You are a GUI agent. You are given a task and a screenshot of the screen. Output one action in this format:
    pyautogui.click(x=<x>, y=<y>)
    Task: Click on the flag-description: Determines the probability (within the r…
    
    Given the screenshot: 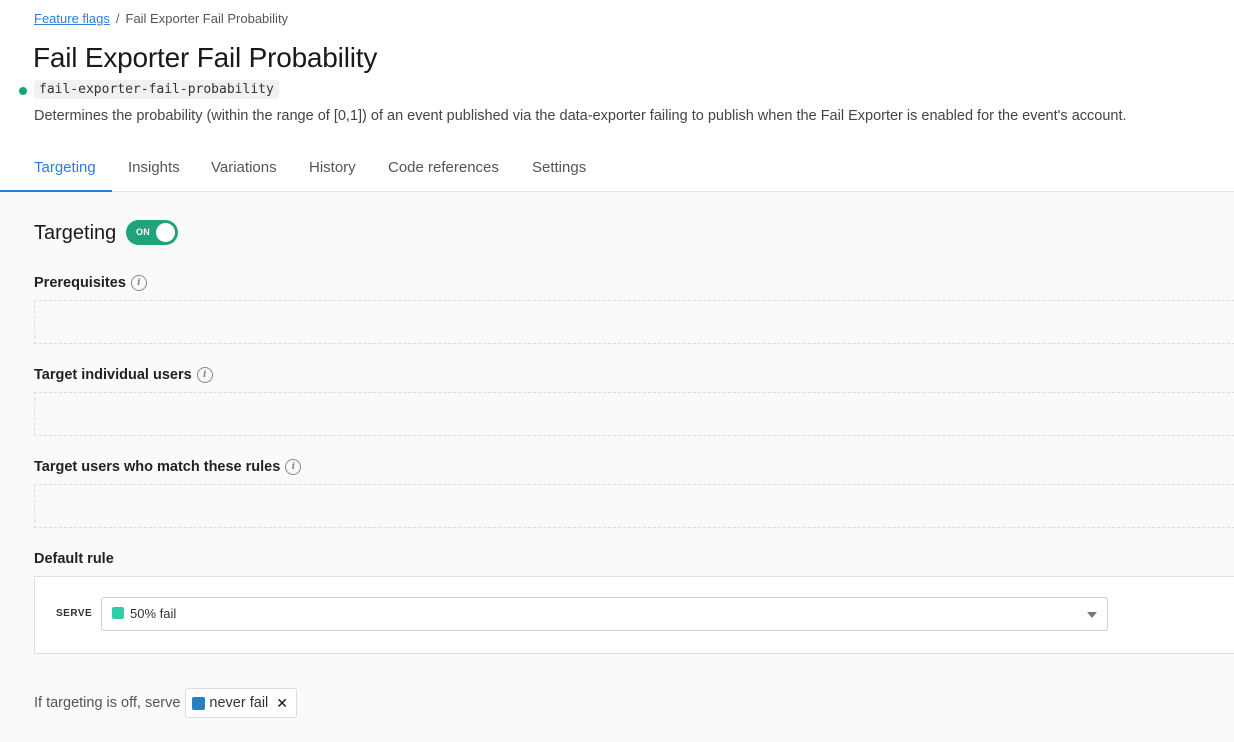 What is the action you would take?
    pyautogui.click(x=580, y=116)
    